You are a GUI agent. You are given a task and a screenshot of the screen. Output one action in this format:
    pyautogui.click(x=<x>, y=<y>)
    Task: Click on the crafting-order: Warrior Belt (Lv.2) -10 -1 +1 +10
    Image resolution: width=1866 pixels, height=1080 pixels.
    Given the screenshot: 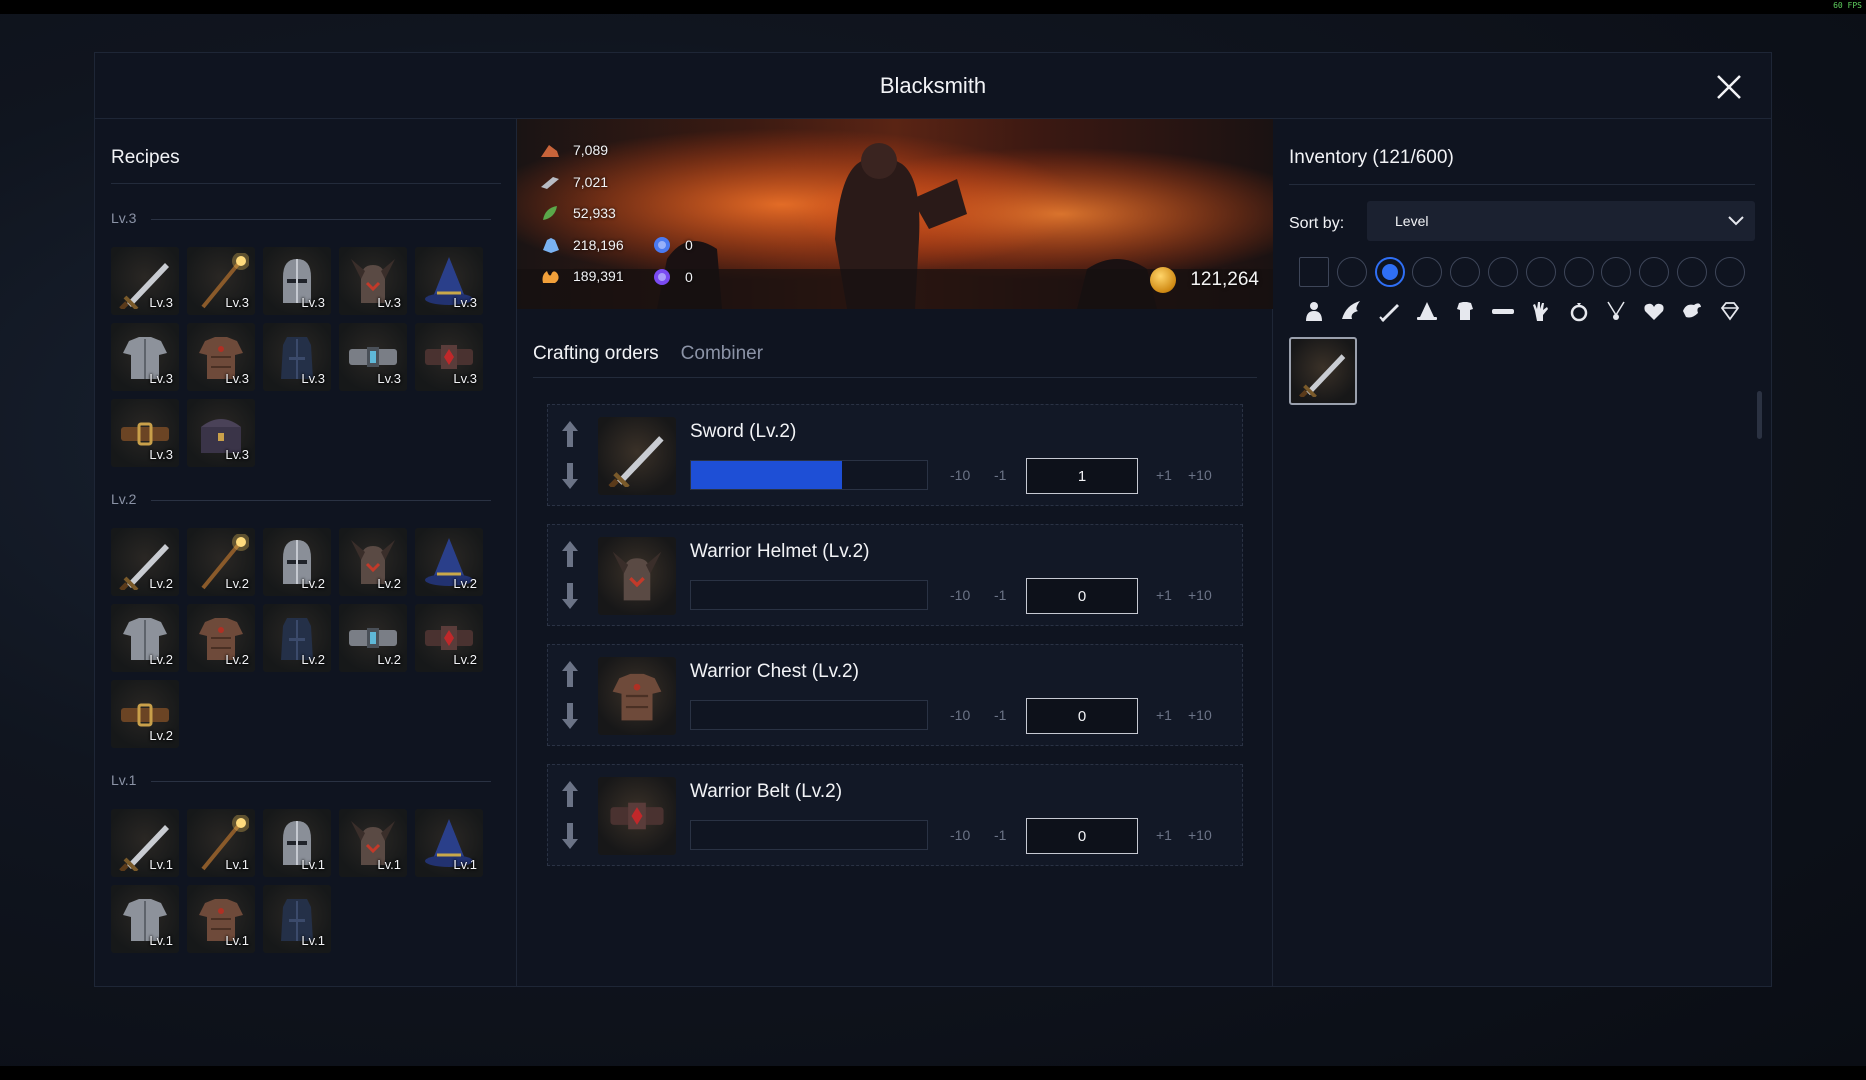 What is the action you would take?
    pyautogui.click(x=895, y=815)
    